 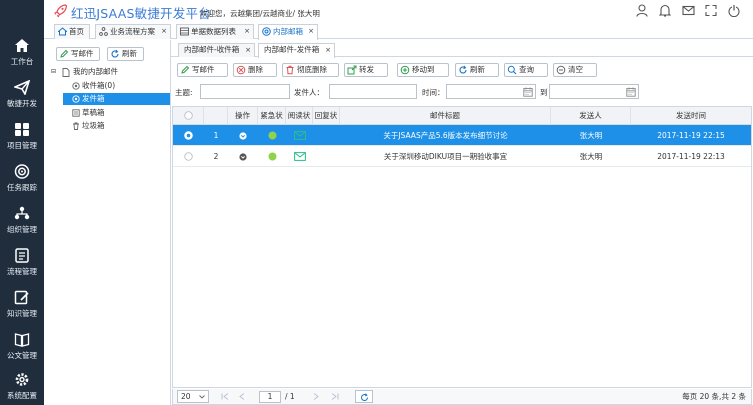 What do you see at coordinates (272, 116) in the screenshot?
I see `column-header-urgent: 紧急状` at bounding box center [272, 116].